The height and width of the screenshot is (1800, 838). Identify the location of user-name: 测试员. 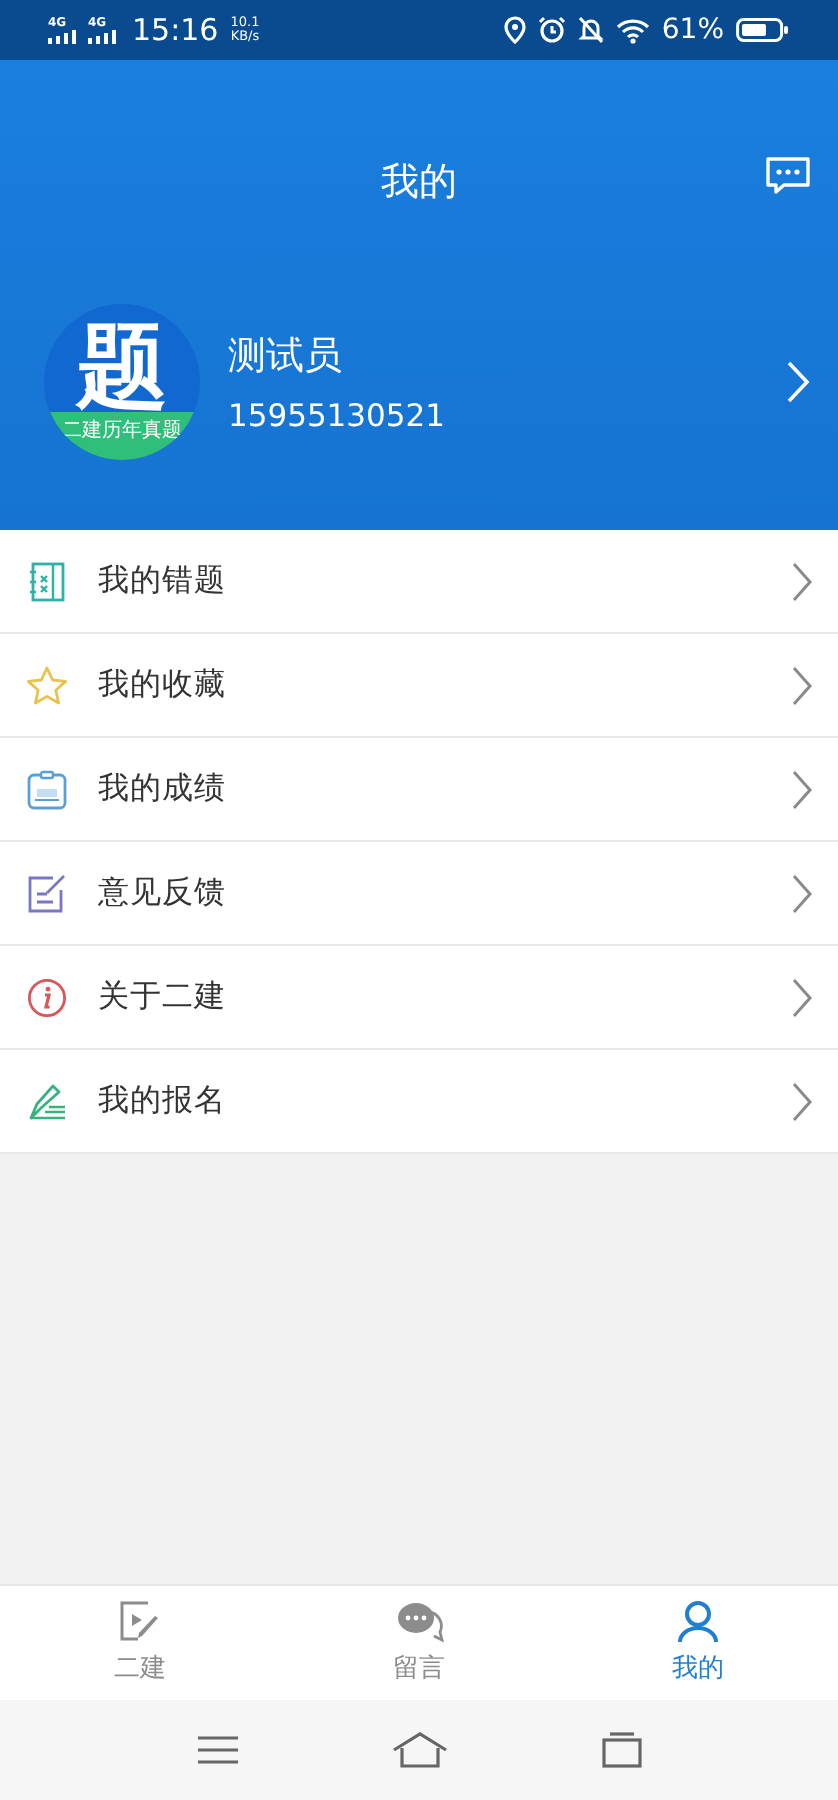
(286, 357).